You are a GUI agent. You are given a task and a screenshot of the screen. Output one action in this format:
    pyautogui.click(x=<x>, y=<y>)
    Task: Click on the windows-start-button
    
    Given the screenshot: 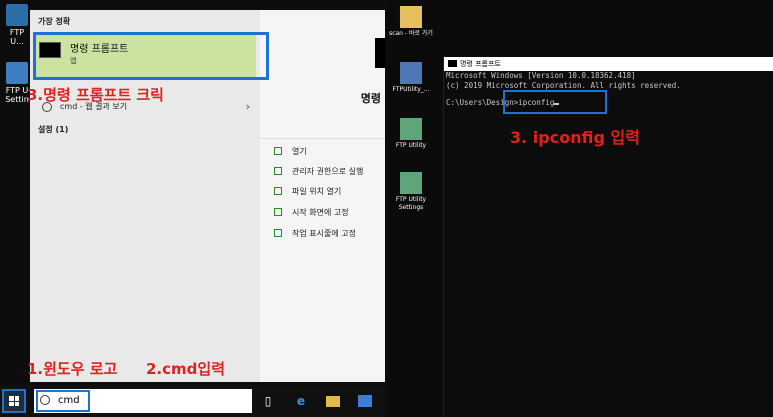 What is the action you would take?
    pyautogui.click(x=14, y=401)
    